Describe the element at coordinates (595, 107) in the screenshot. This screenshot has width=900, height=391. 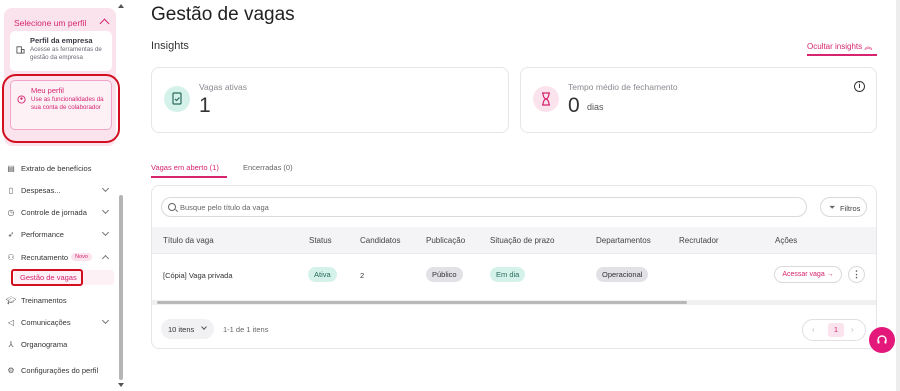
I see `card-unit: dias` at that location.